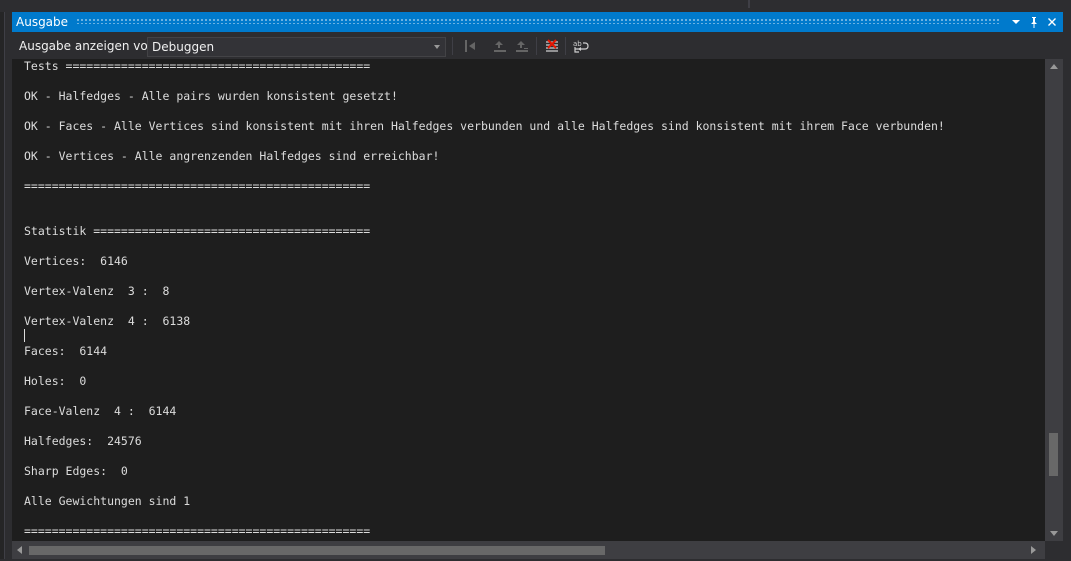 The height and width of the screenshot is (561, 1071). I want to click on show-output-from-label: Ausgabe anzeigen von:, so click(89, 46).